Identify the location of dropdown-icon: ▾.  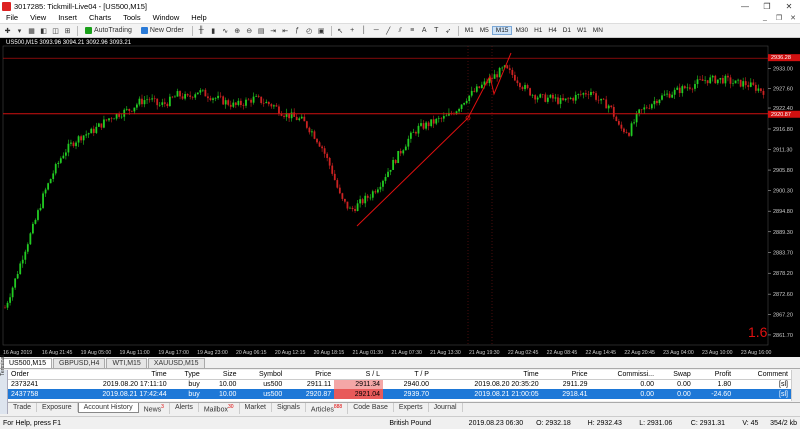
(19, 30).